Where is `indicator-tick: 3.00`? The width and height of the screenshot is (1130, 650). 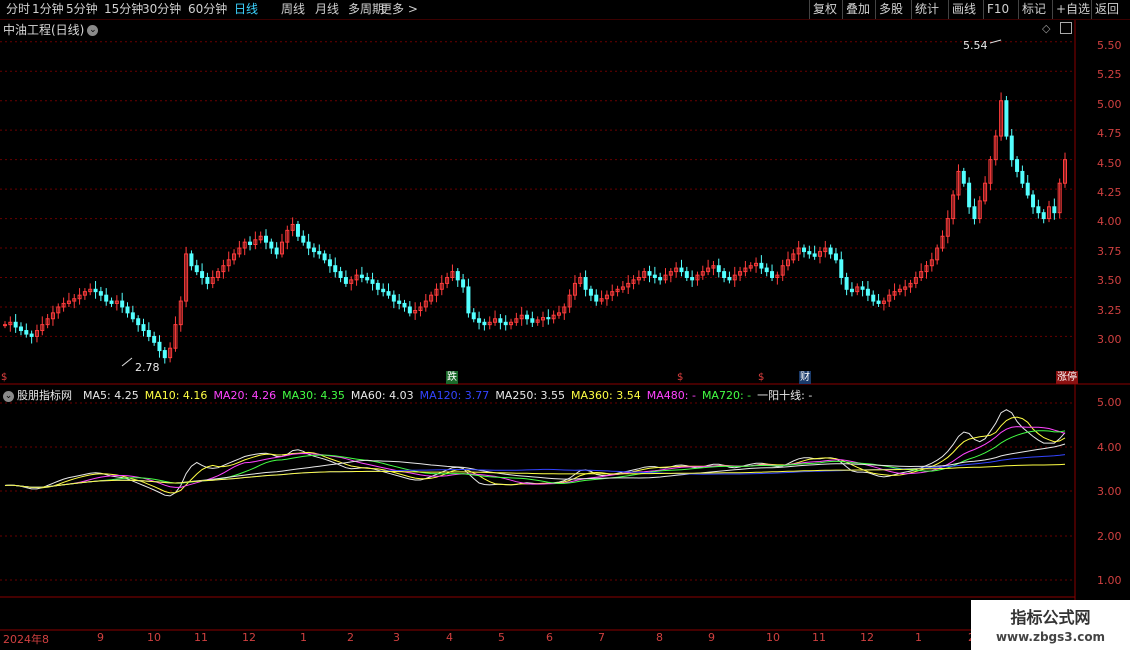
indicator-tick: 3.00 is located at coordinates (1109, 492).